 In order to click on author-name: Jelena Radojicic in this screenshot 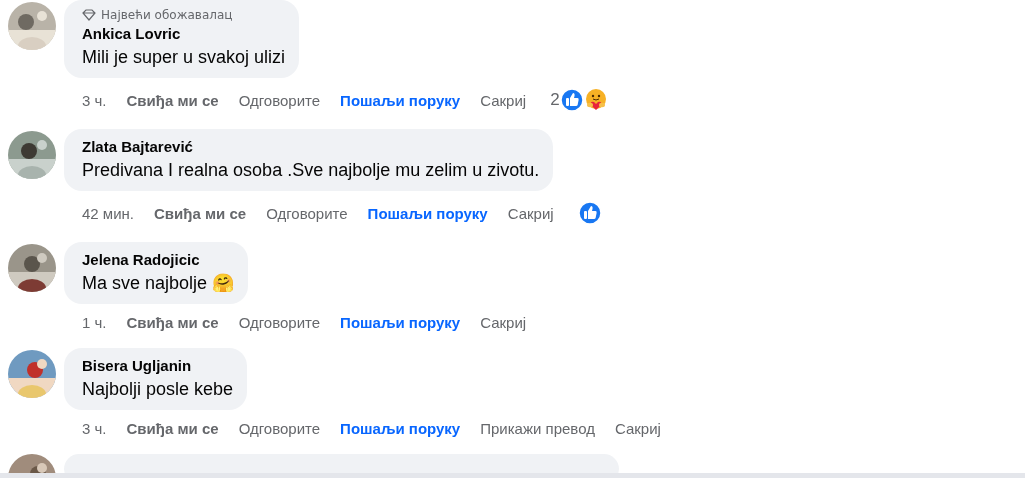, I will do `click(158, 259)`.